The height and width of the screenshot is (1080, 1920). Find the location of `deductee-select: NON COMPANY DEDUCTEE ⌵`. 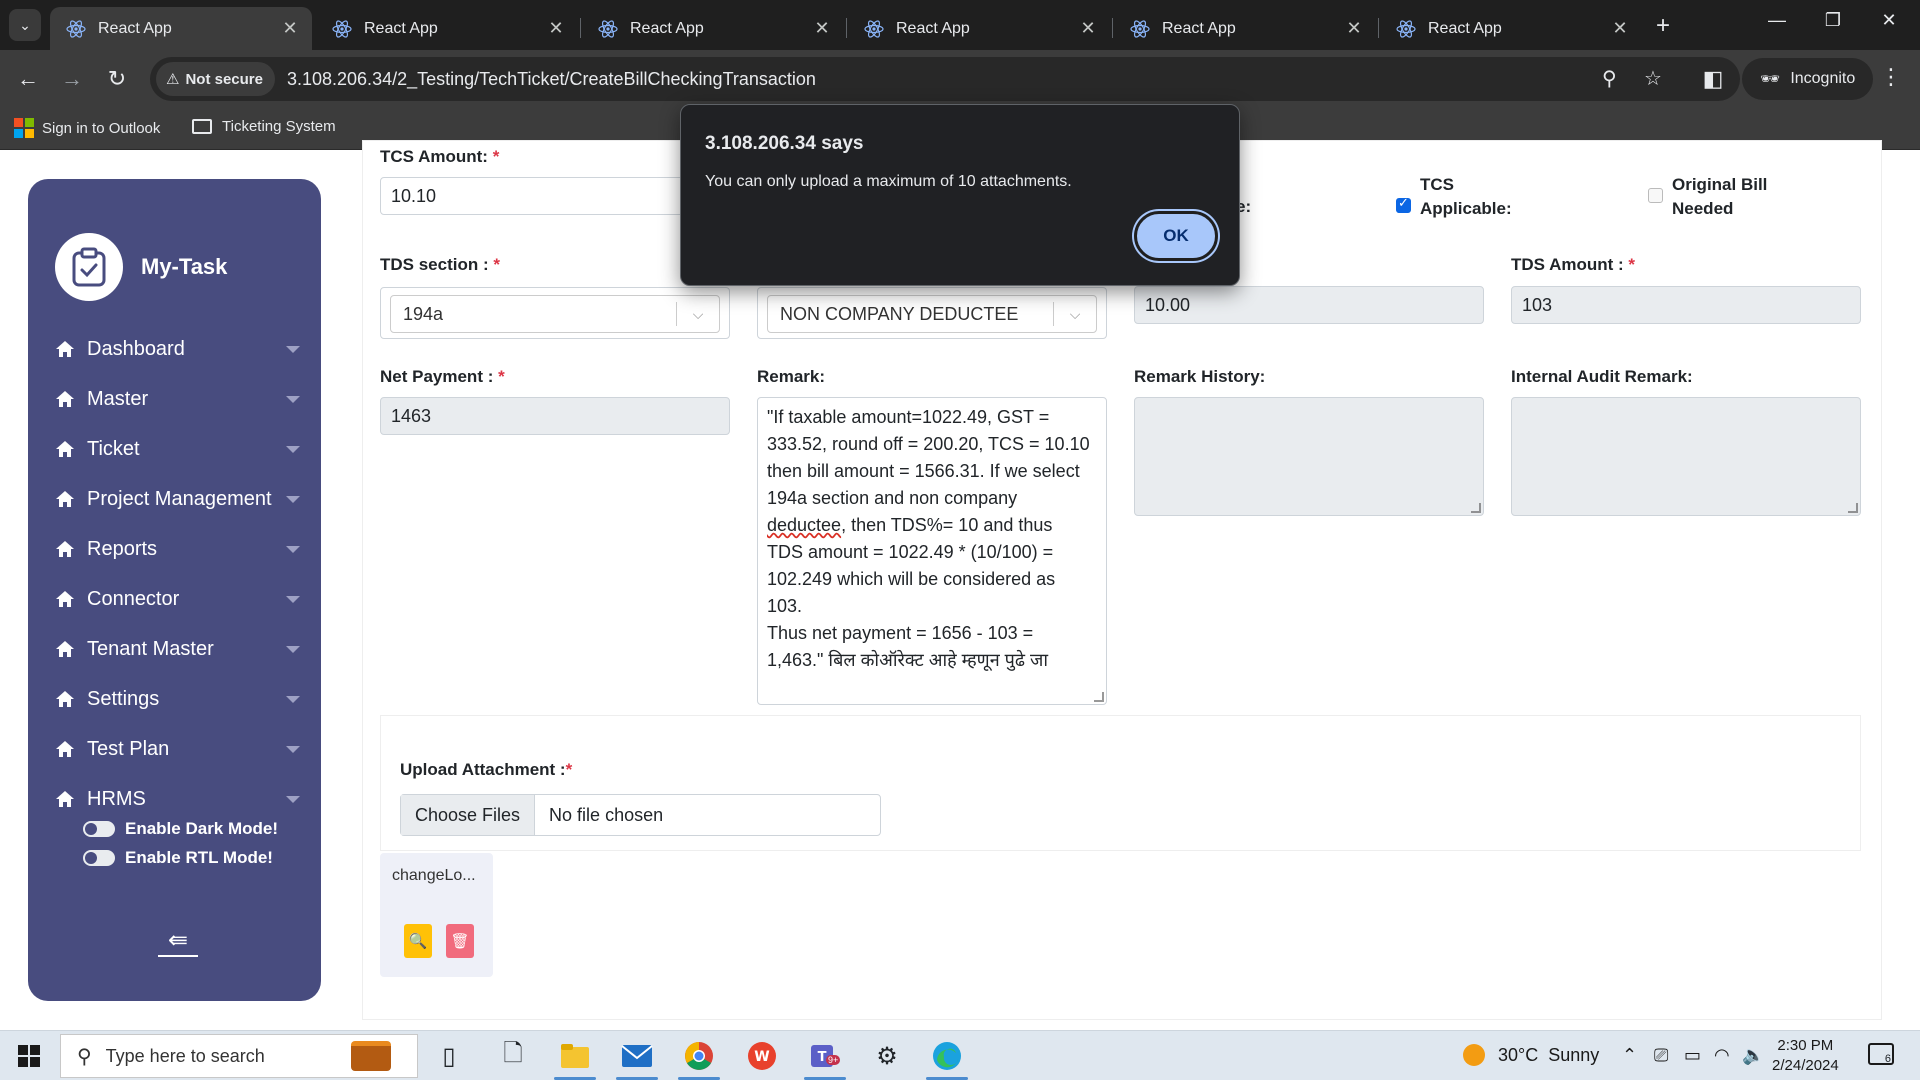

deductee-select: NON COMPANY DEDUCTEE ⌵ is located at coordinates (932, 313).